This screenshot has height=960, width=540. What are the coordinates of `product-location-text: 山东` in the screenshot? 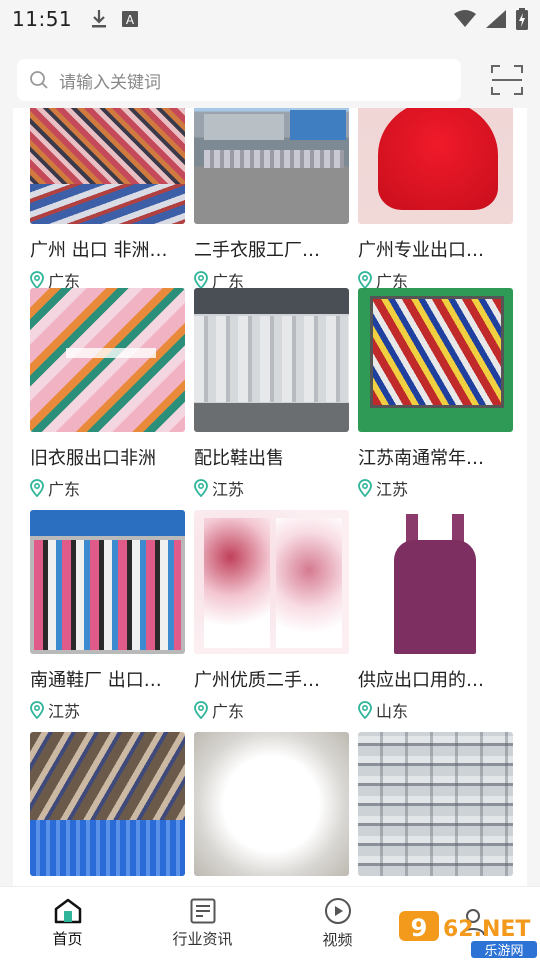 It's located at (392, 711).